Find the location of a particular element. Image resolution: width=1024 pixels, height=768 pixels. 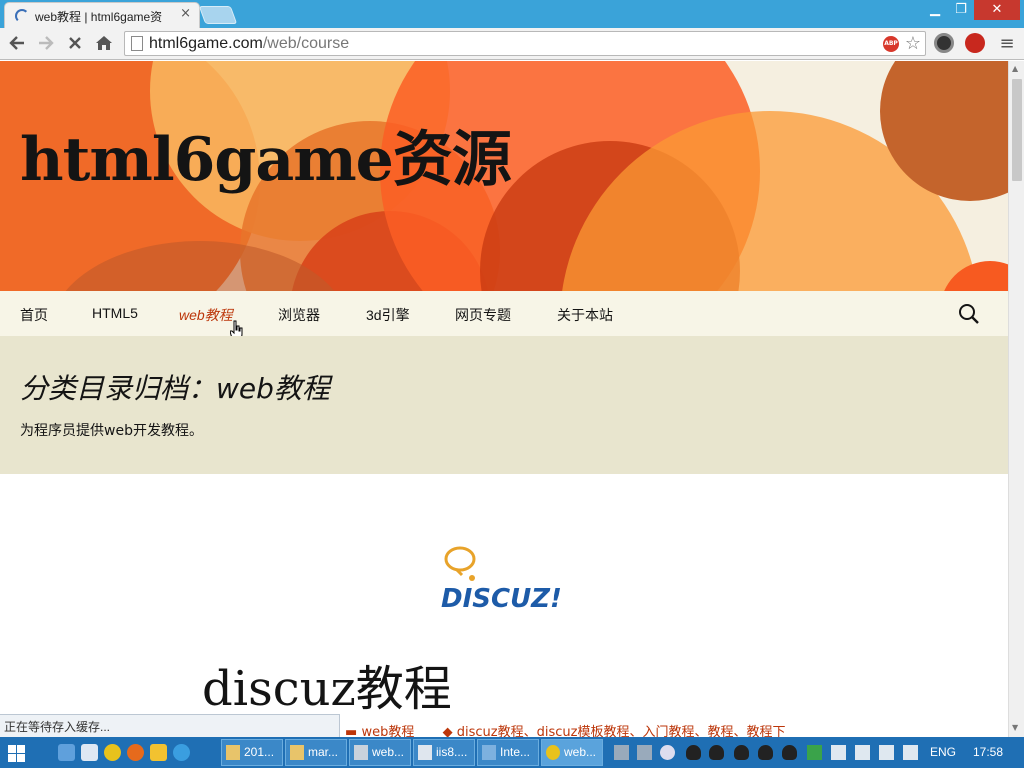

firefox-icon is located at coordinates (135, 752).